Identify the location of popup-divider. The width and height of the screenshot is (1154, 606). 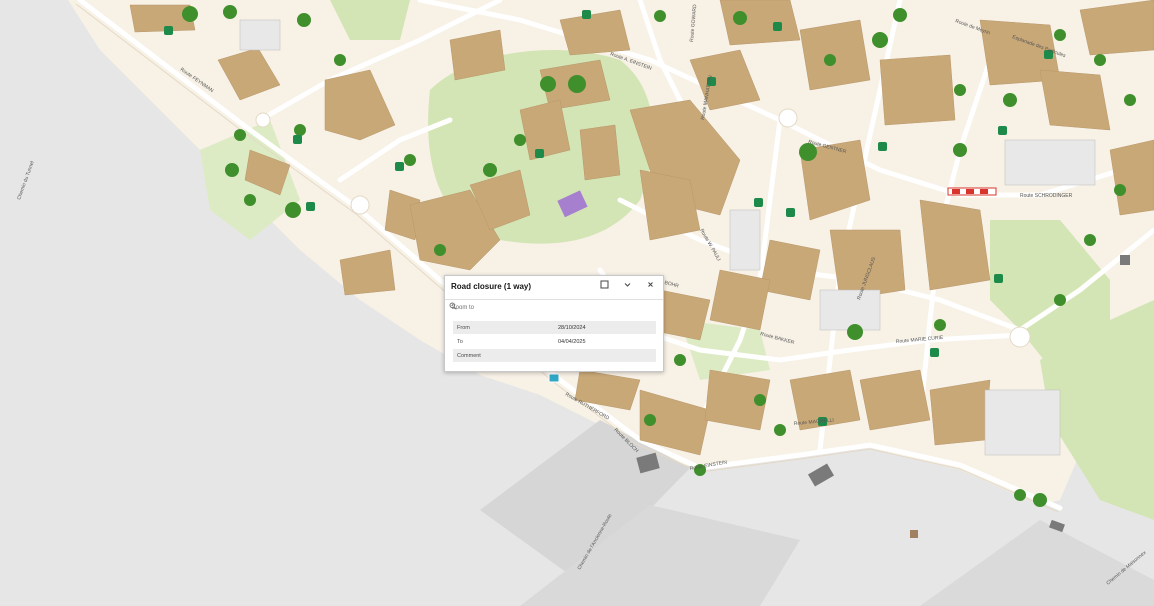
(554, 299).